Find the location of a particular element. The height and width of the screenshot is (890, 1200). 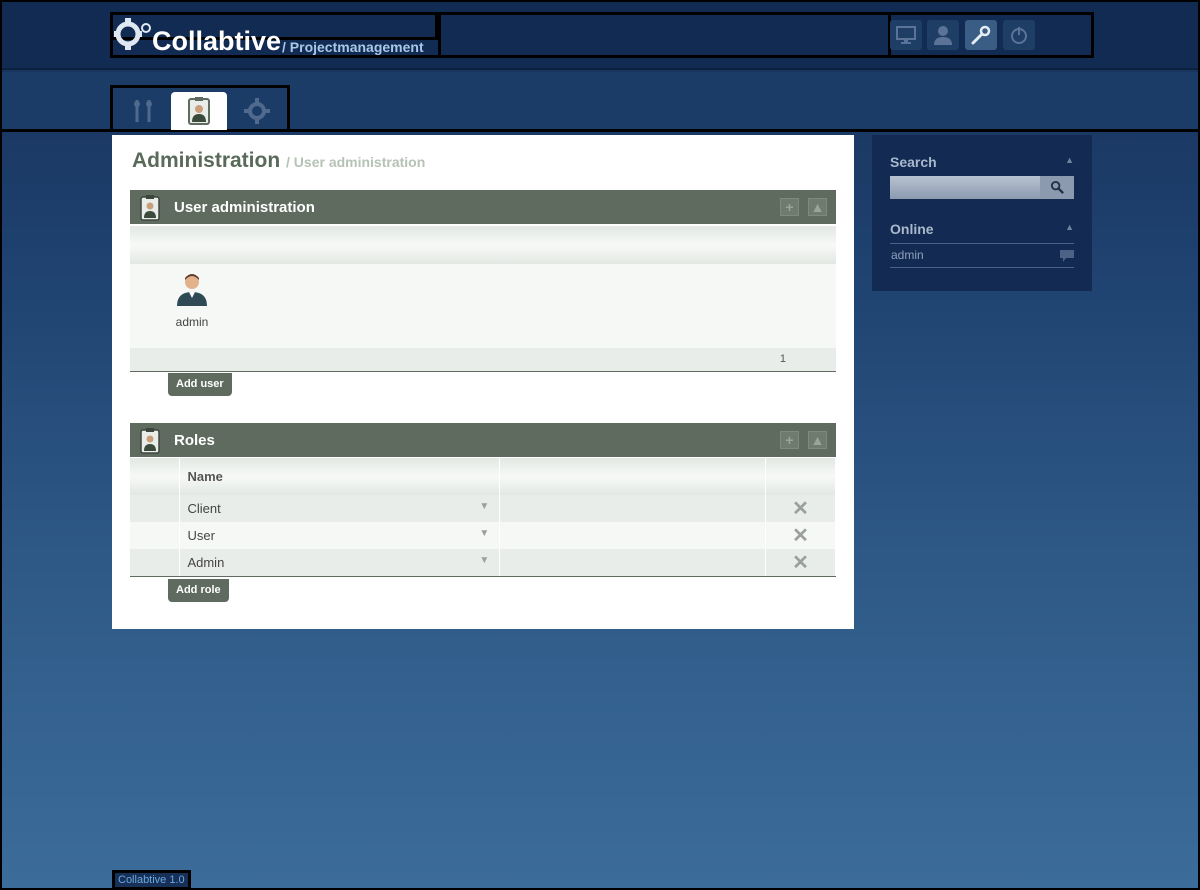

table-row: User ▼ ✕ is located at coordinates (483, 535).